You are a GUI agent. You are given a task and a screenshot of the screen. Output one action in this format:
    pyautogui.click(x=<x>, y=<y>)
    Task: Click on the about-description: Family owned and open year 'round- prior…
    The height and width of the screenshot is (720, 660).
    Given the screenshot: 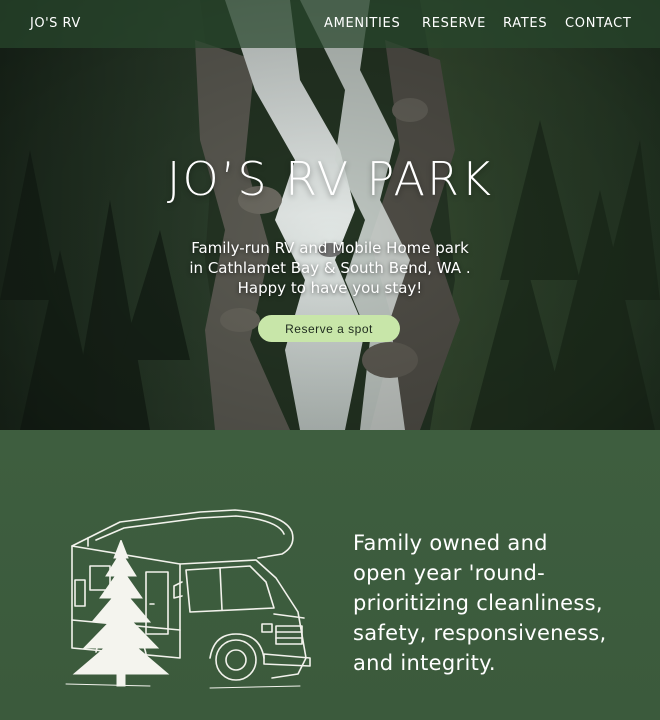 What is the action you would take?
    pyautogui.click(x=498, y=603)
    